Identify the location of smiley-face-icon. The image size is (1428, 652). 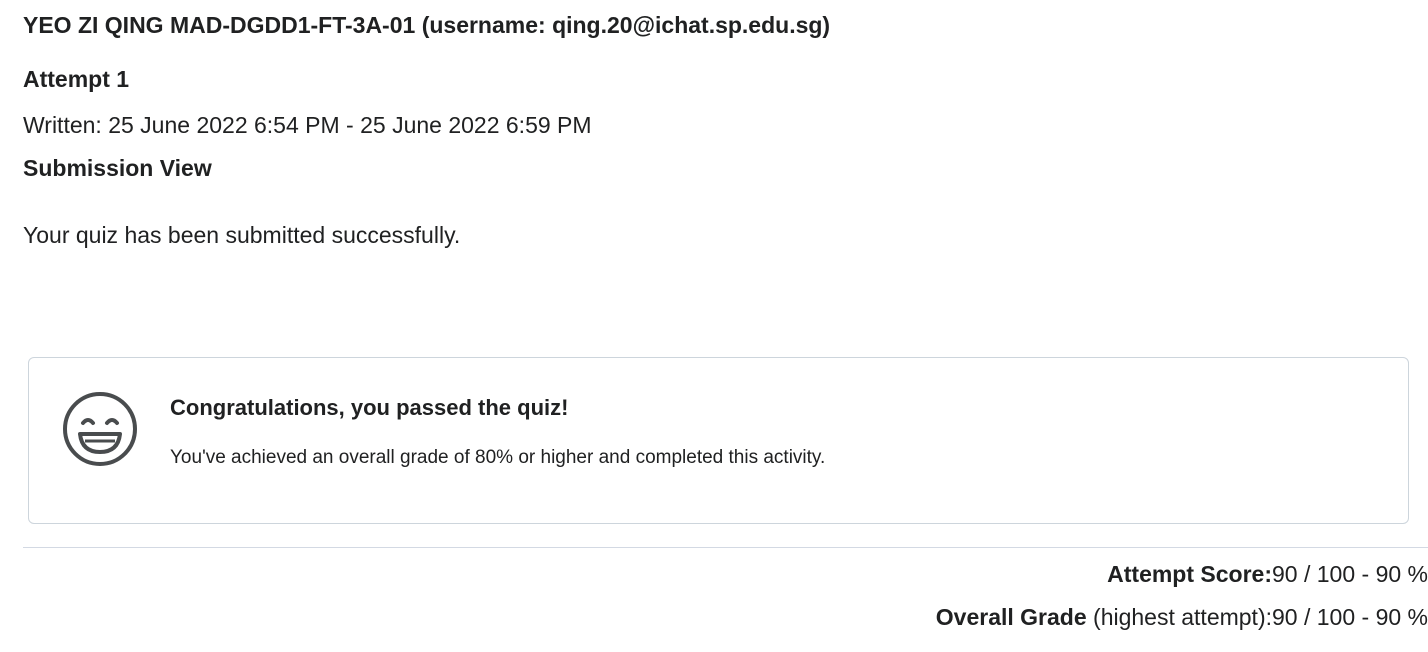
(100, 429).